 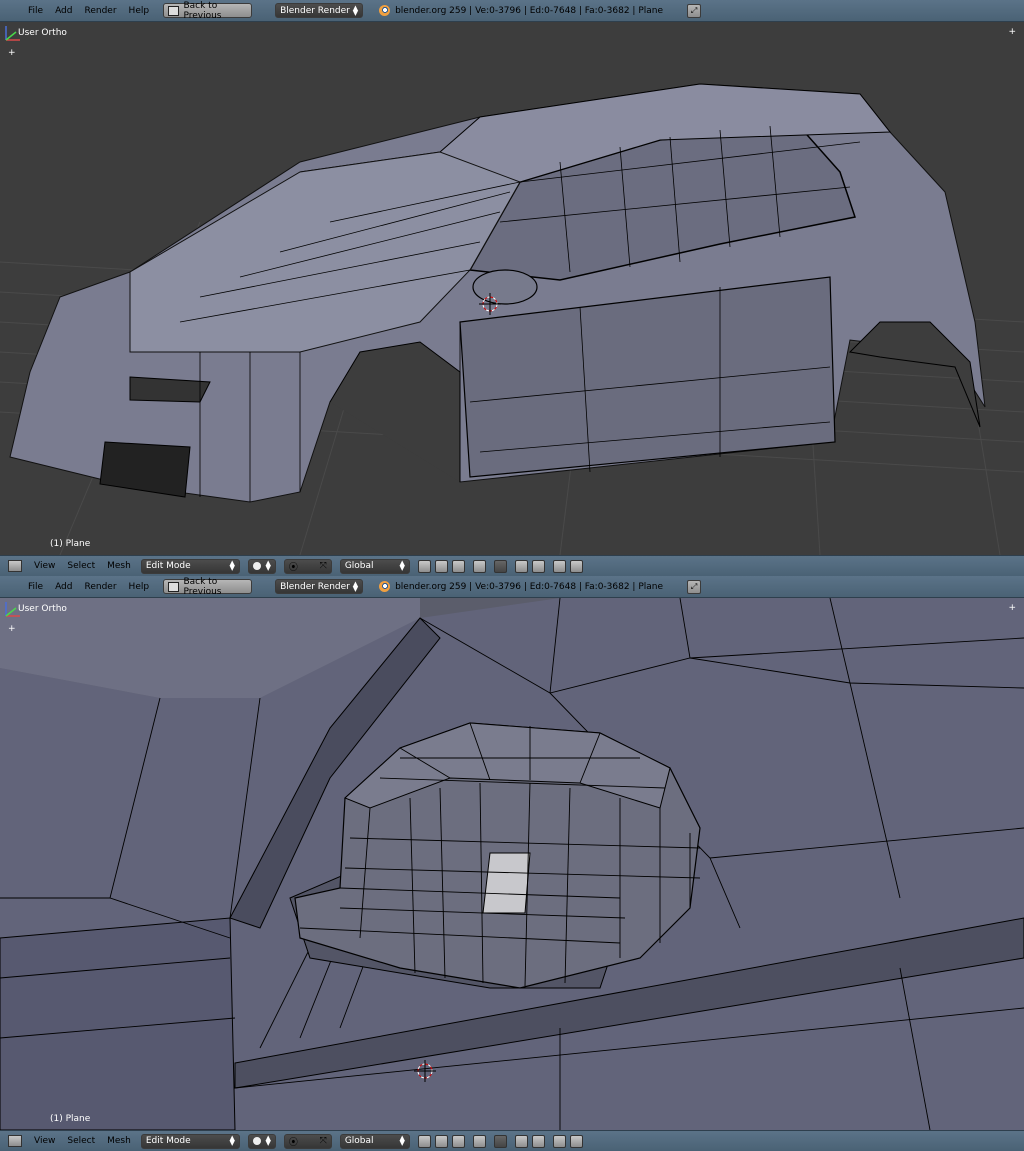 What do you see at coordinates (118, 1023) in the screenshot?
I see `fender-panel` at bounding box center [118, 1023].